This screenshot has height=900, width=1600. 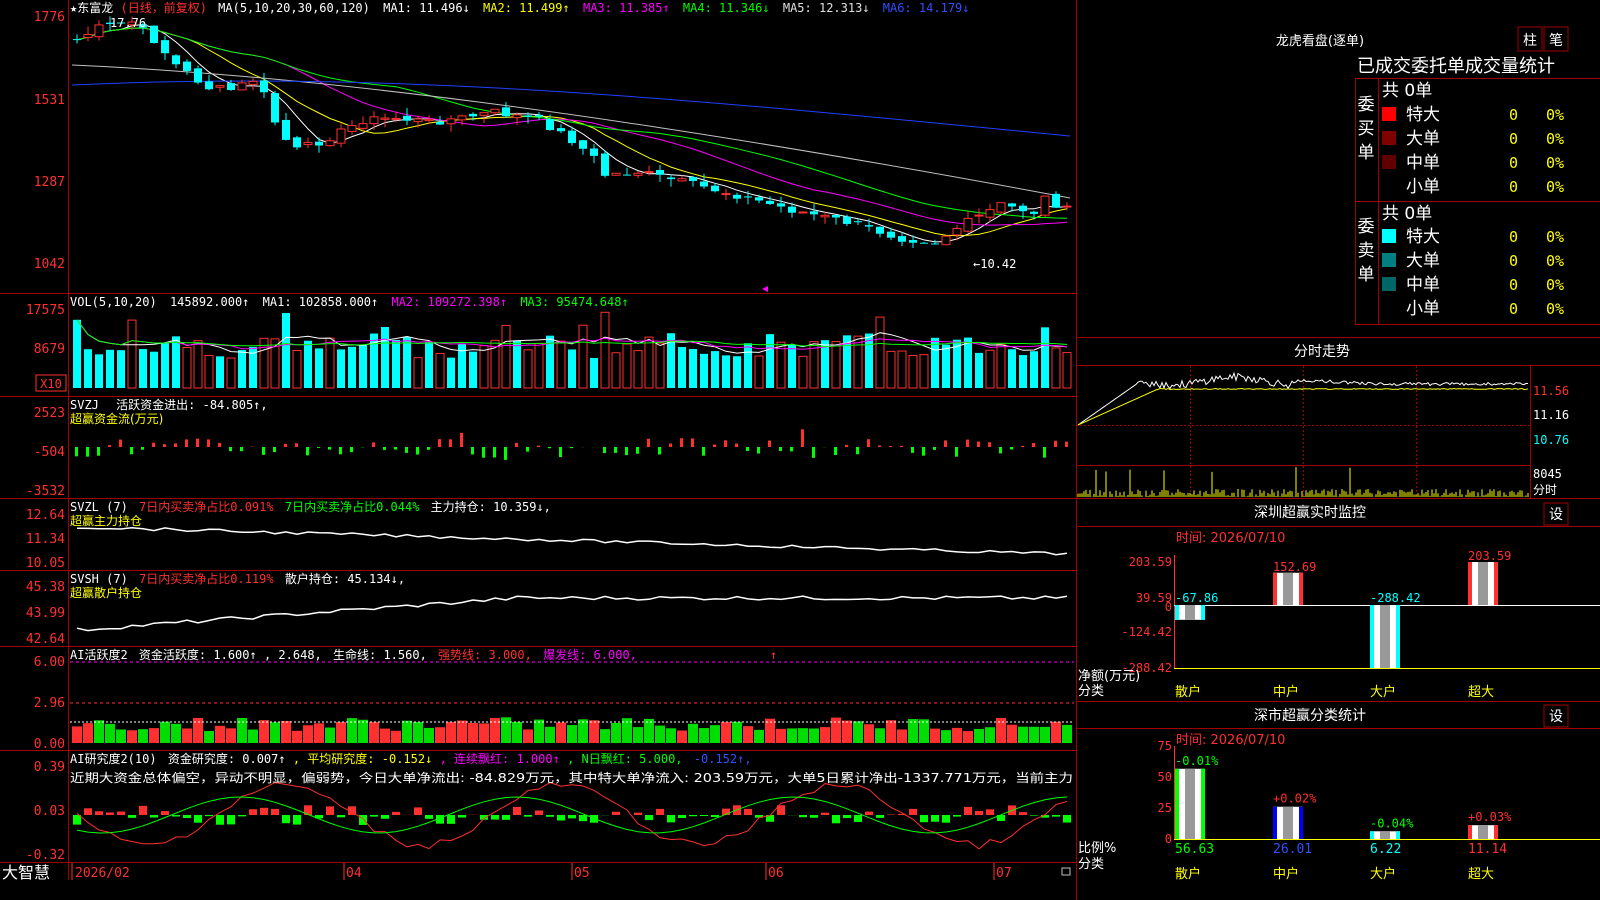 What do you see at coordinates (1556, 39) in the screenshot?
I see `tick-view-button: 笔` at bounding box center [1556, 39].